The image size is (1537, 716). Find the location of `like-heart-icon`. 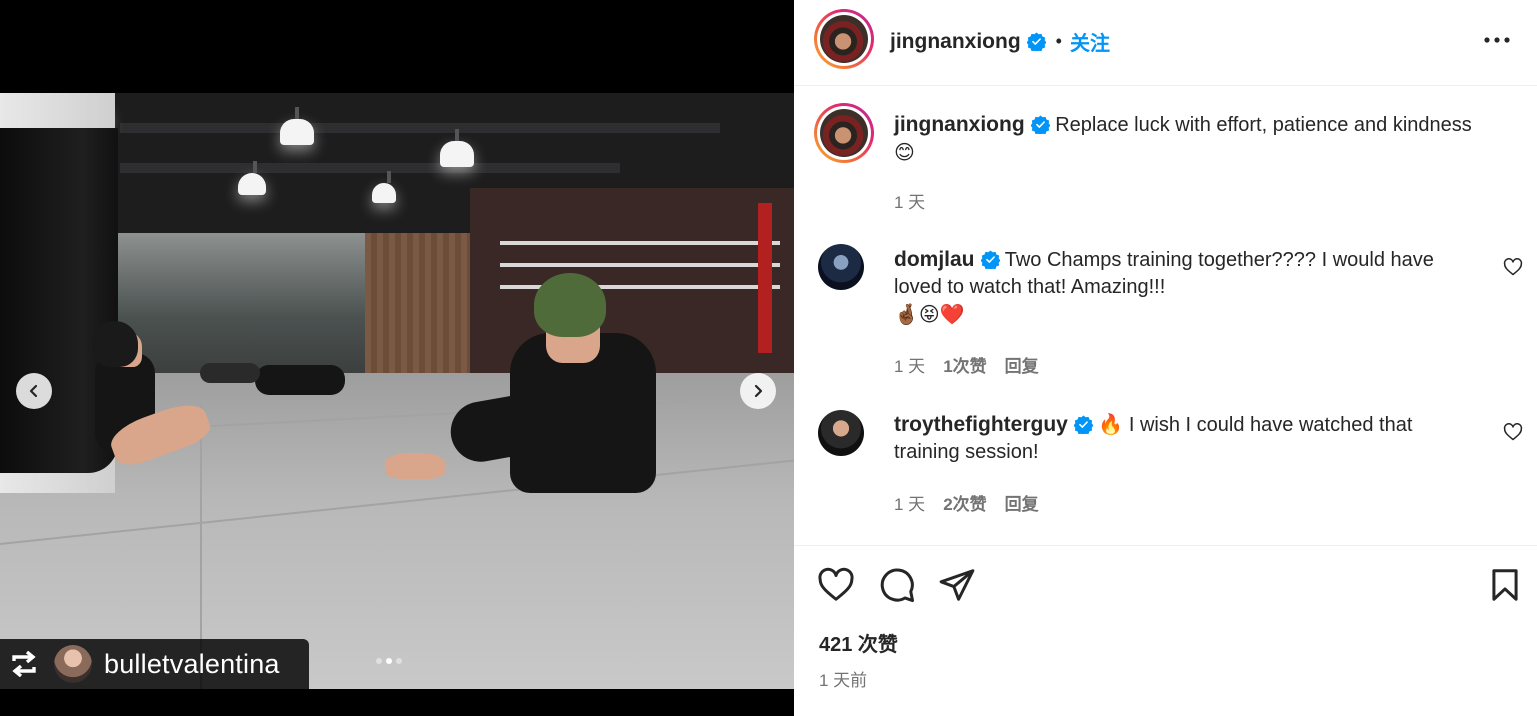

like-heart-icon is located at coordinates (836, 585).